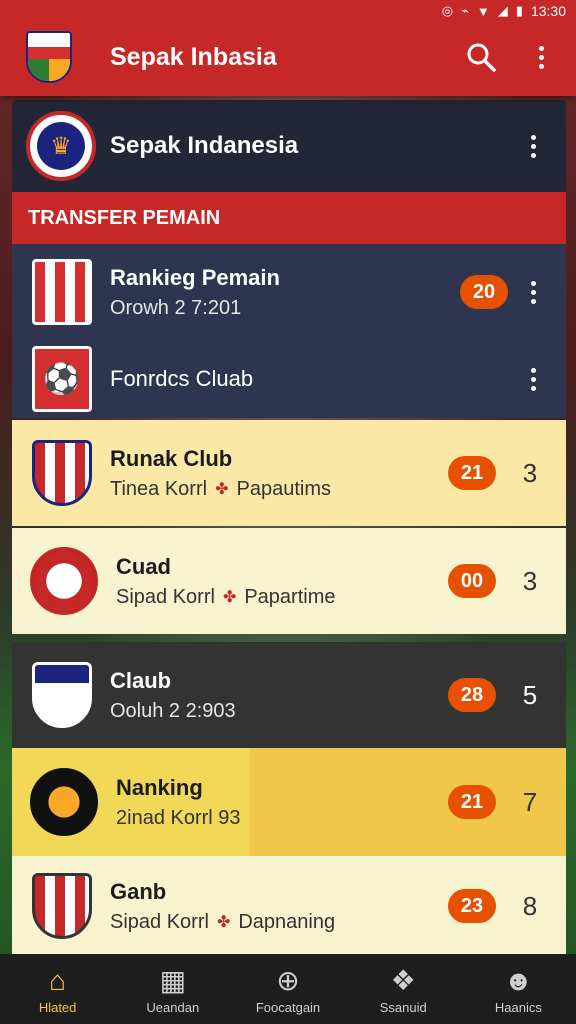 The width and height of the screenshot is (576, 1024). Describe the element at coordinates (176, 307) in the screenshot. I see `item-subtitle: Orowh 2 7:201` at that location.